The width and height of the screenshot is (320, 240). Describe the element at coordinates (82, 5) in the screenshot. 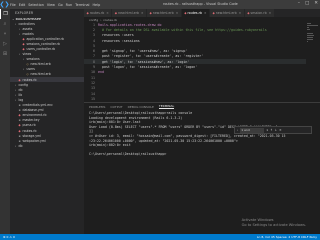

I see `menu-terminal: Terminal` at that location.